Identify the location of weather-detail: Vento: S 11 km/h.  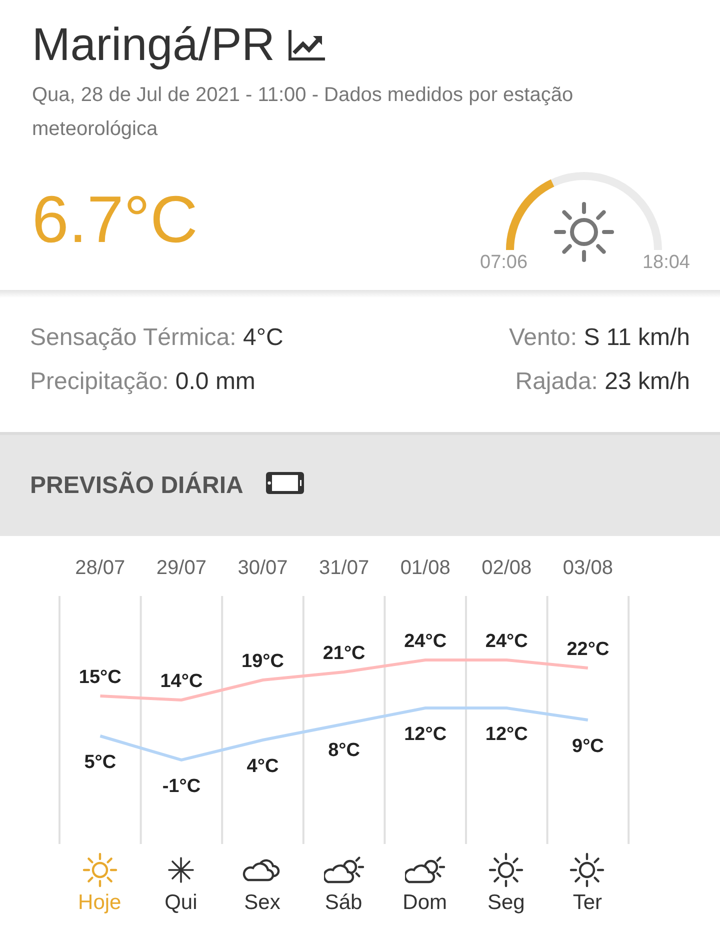
(599, 338).